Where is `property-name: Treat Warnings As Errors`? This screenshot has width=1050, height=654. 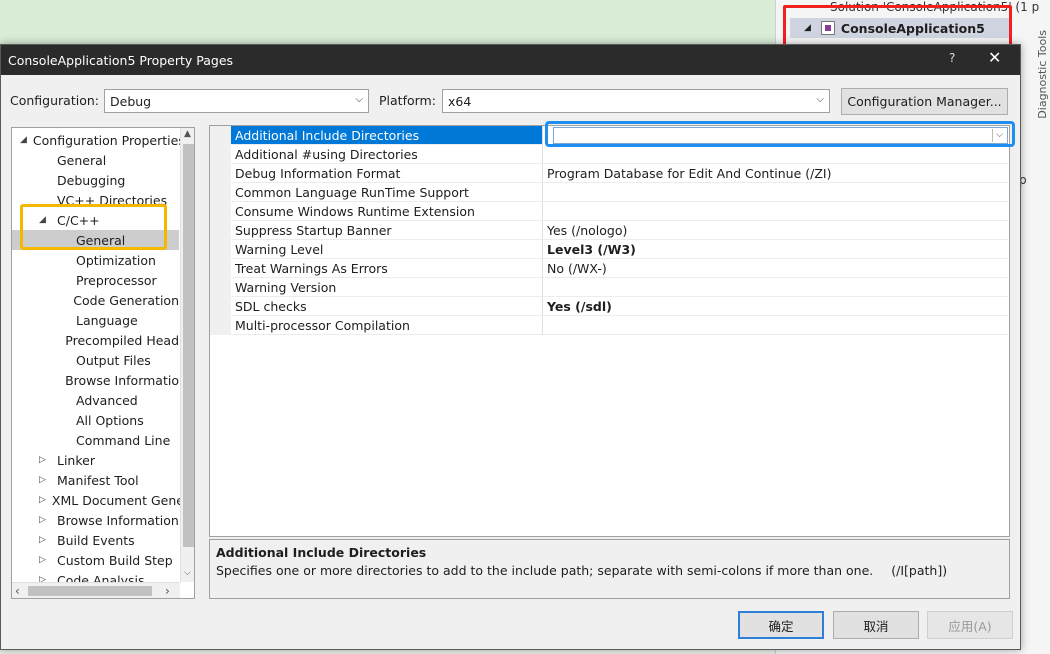
property-name: Treat Warnings As Errors is located at coordinates (387, 268).